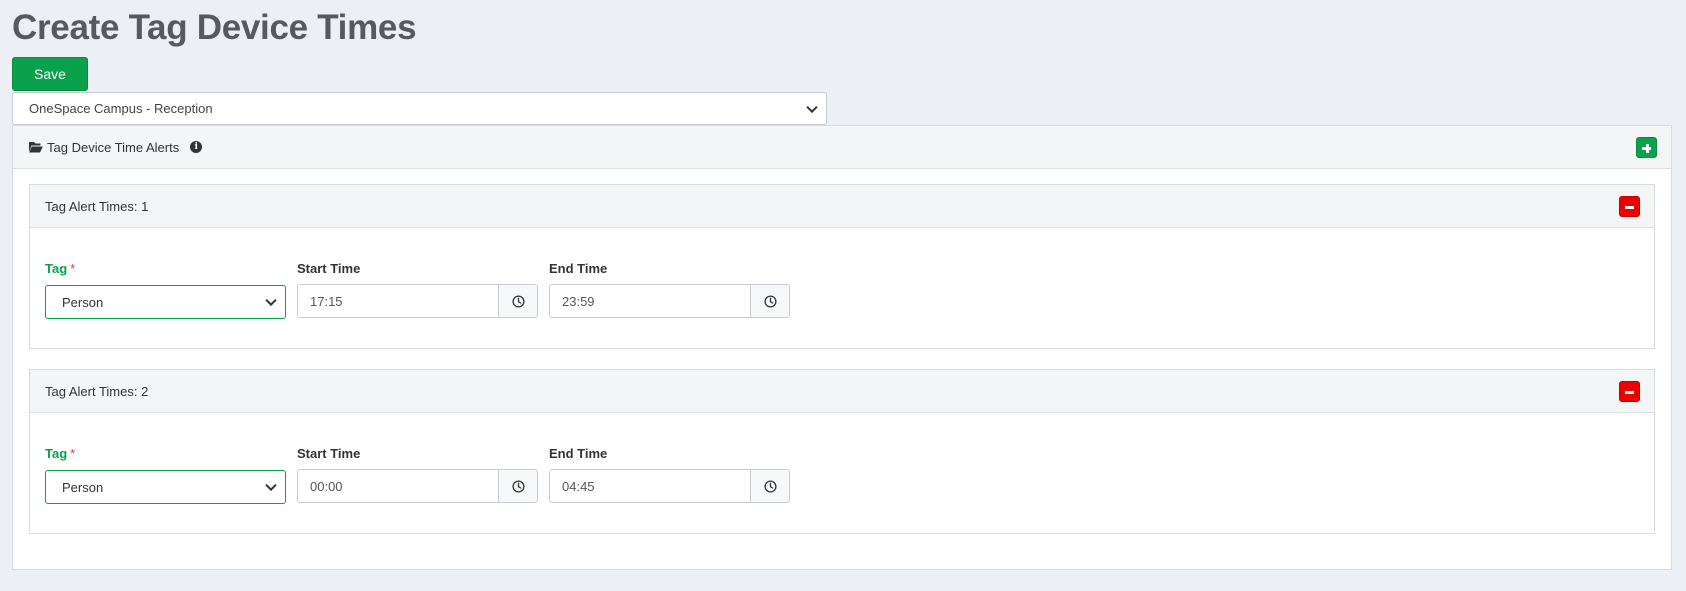  What do you see at coordinates (419, 108) in the screenshot?
I see `location-select: OneSpace Campus - Reception` at bounding box center [419, 108].